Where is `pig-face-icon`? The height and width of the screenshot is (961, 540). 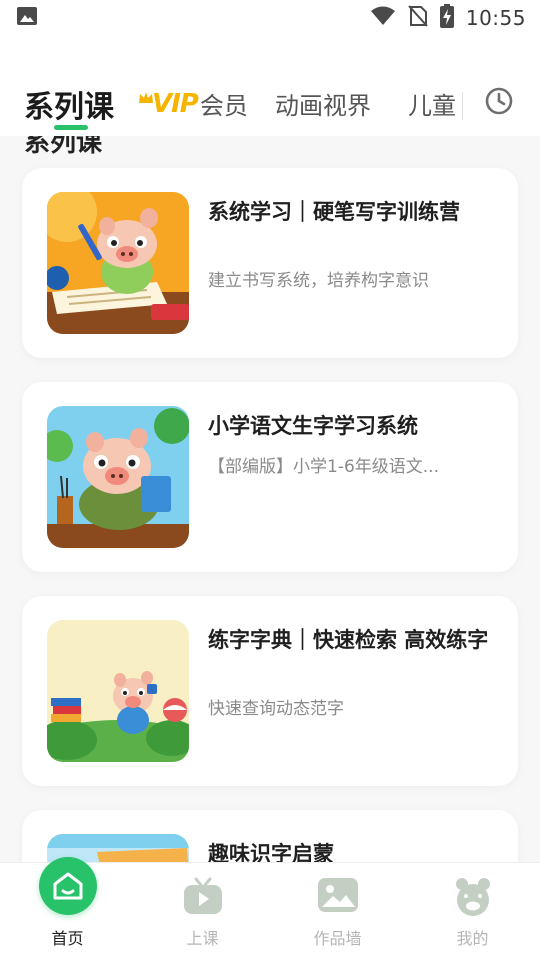
pig-face-icon is located at coordinates (473, 899).